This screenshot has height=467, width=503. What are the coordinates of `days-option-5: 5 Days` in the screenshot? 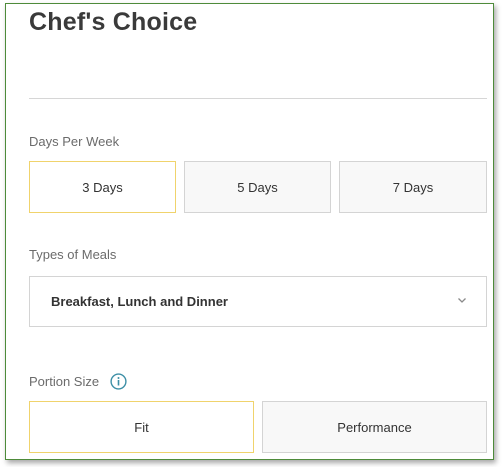 It's located at (257, 187).